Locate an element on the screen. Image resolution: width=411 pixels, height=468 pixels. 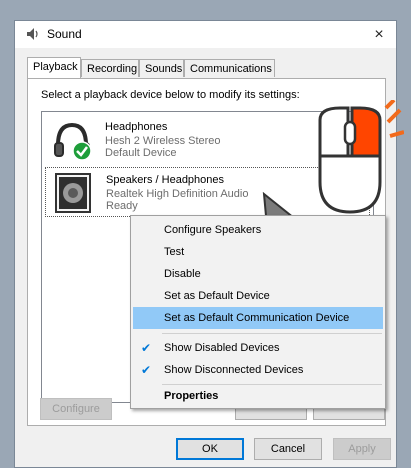
menu-item-show-disconnected-devices: ✔ Show Disconnected Devices is located at coordinates (258, 370).